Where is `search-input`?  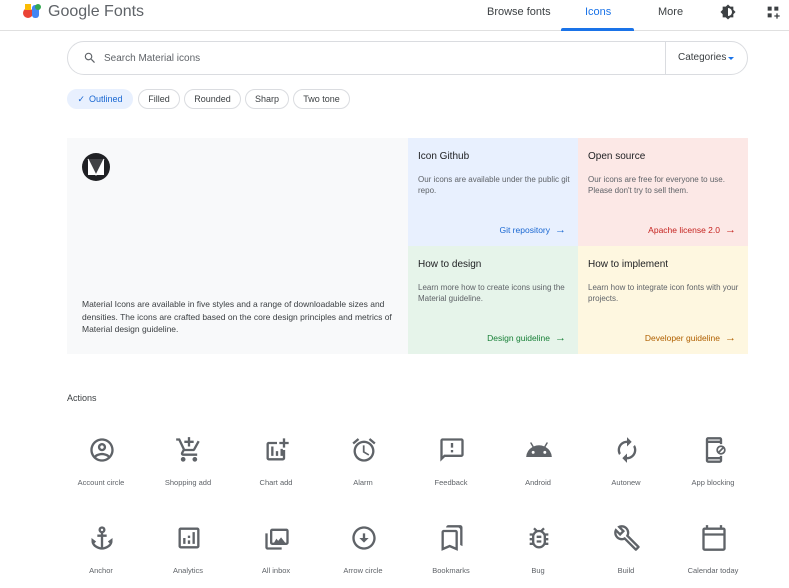
search-input is located at coordinates (384, 58).